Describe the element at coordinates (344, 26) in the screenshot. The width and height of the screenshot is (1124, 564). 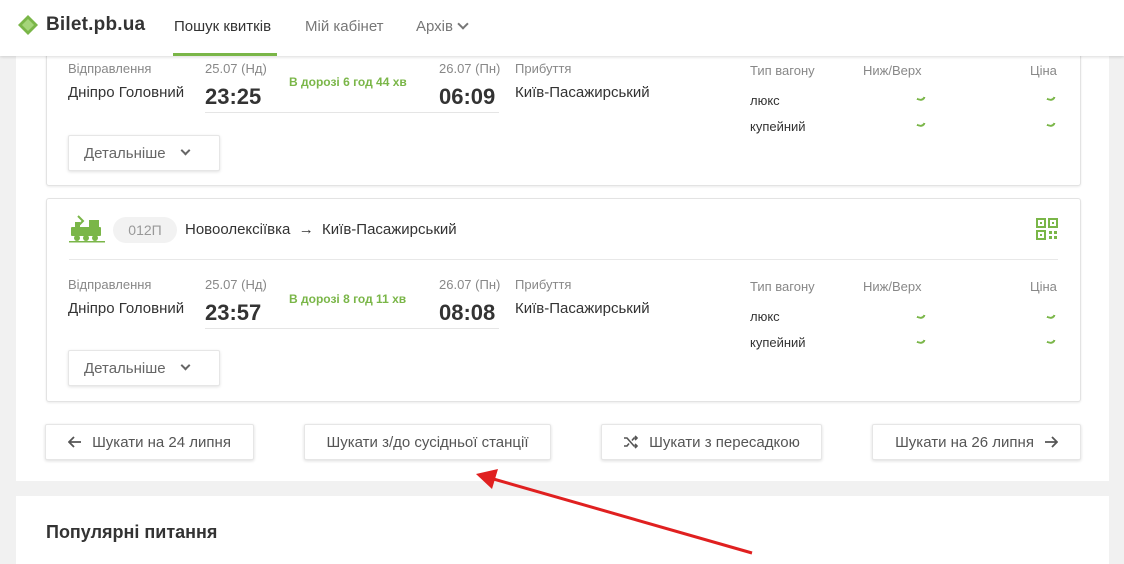
I see `nav-my-cabinet: Мій кабінет` at that location.